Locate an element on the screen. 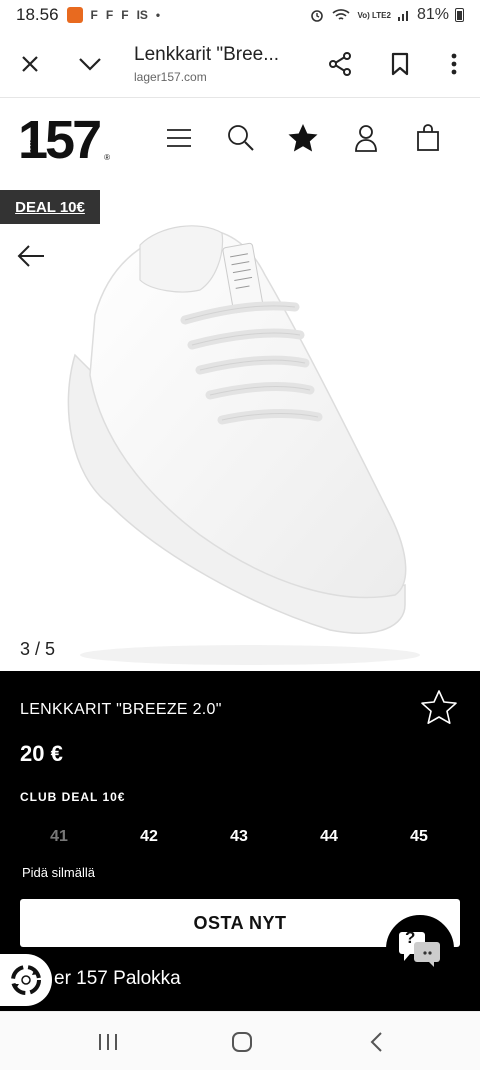 This screenshot has height=1070, width=480. hamburger-icon is located at coordinates (179, 138).